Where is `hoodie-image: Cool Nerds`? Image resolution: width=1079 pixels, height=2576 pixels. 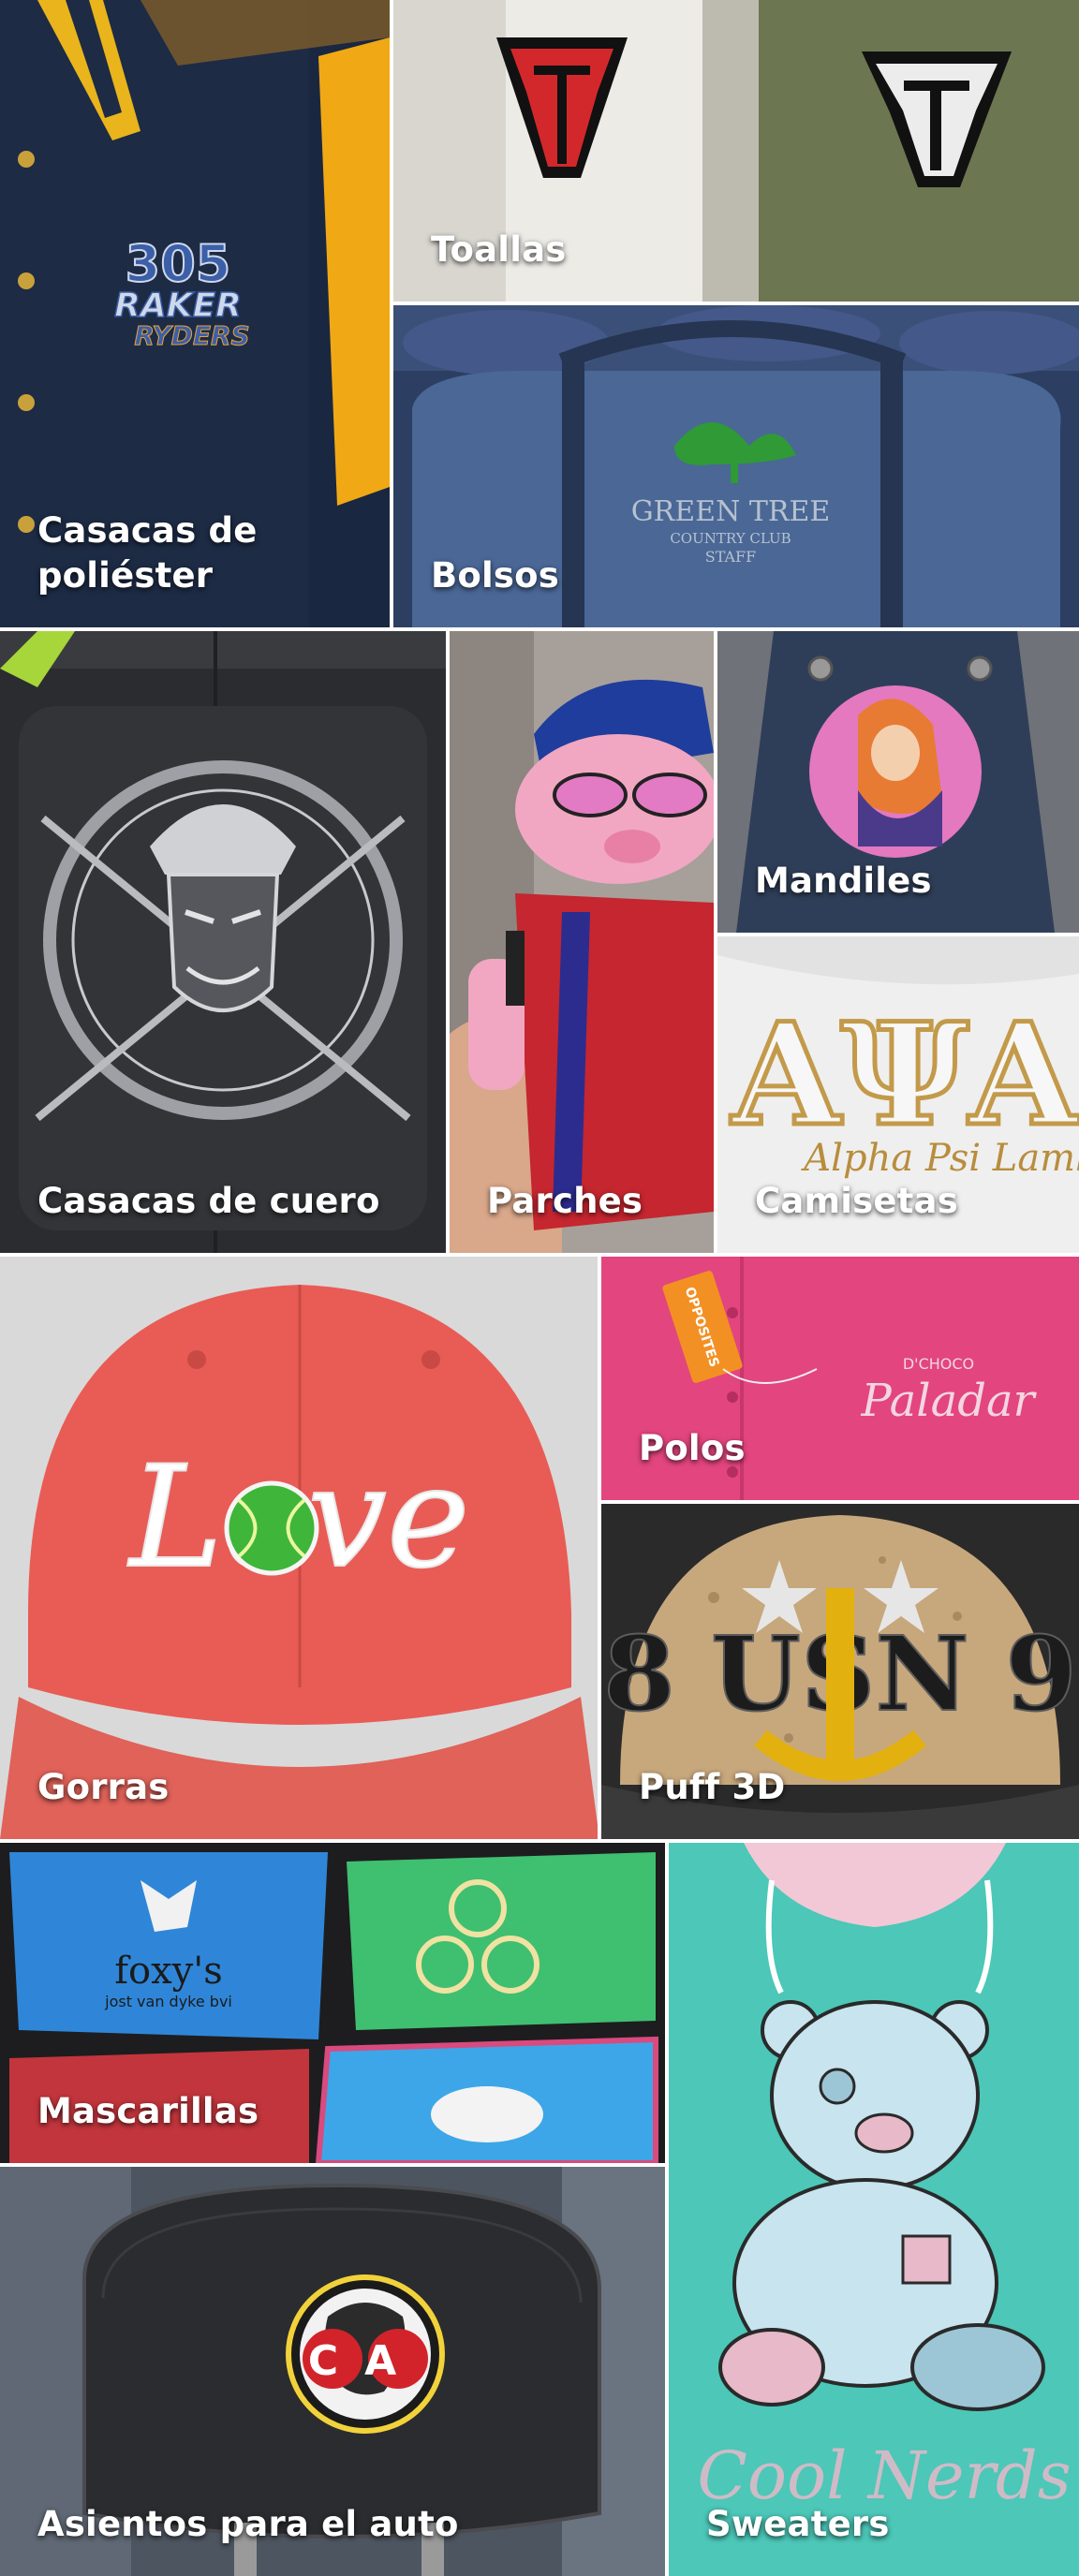
hoodie-image: Cool Nerds is located at coordinates (874, 2209).